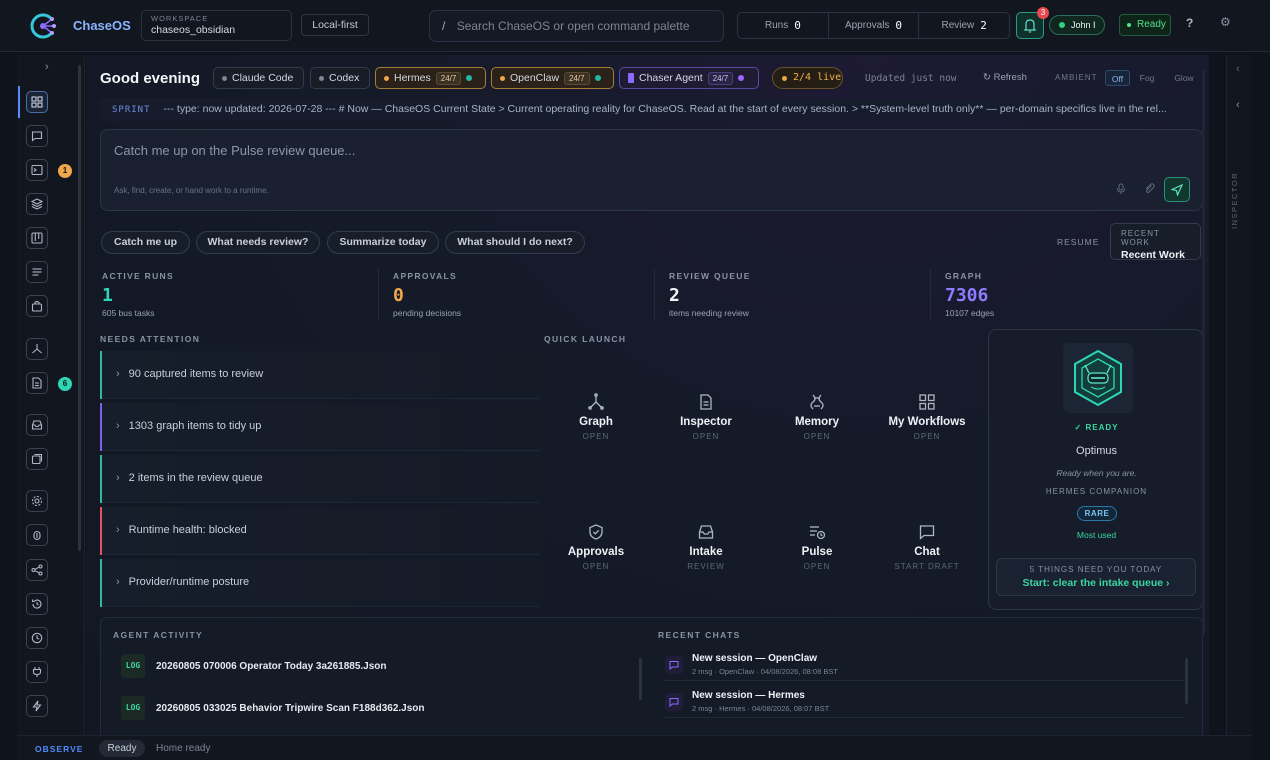 The width and height of the screenshot is (1270, 760). Describe the element at coordinates (37, 204) in the screenshot. I see `nav-layers` at that location.